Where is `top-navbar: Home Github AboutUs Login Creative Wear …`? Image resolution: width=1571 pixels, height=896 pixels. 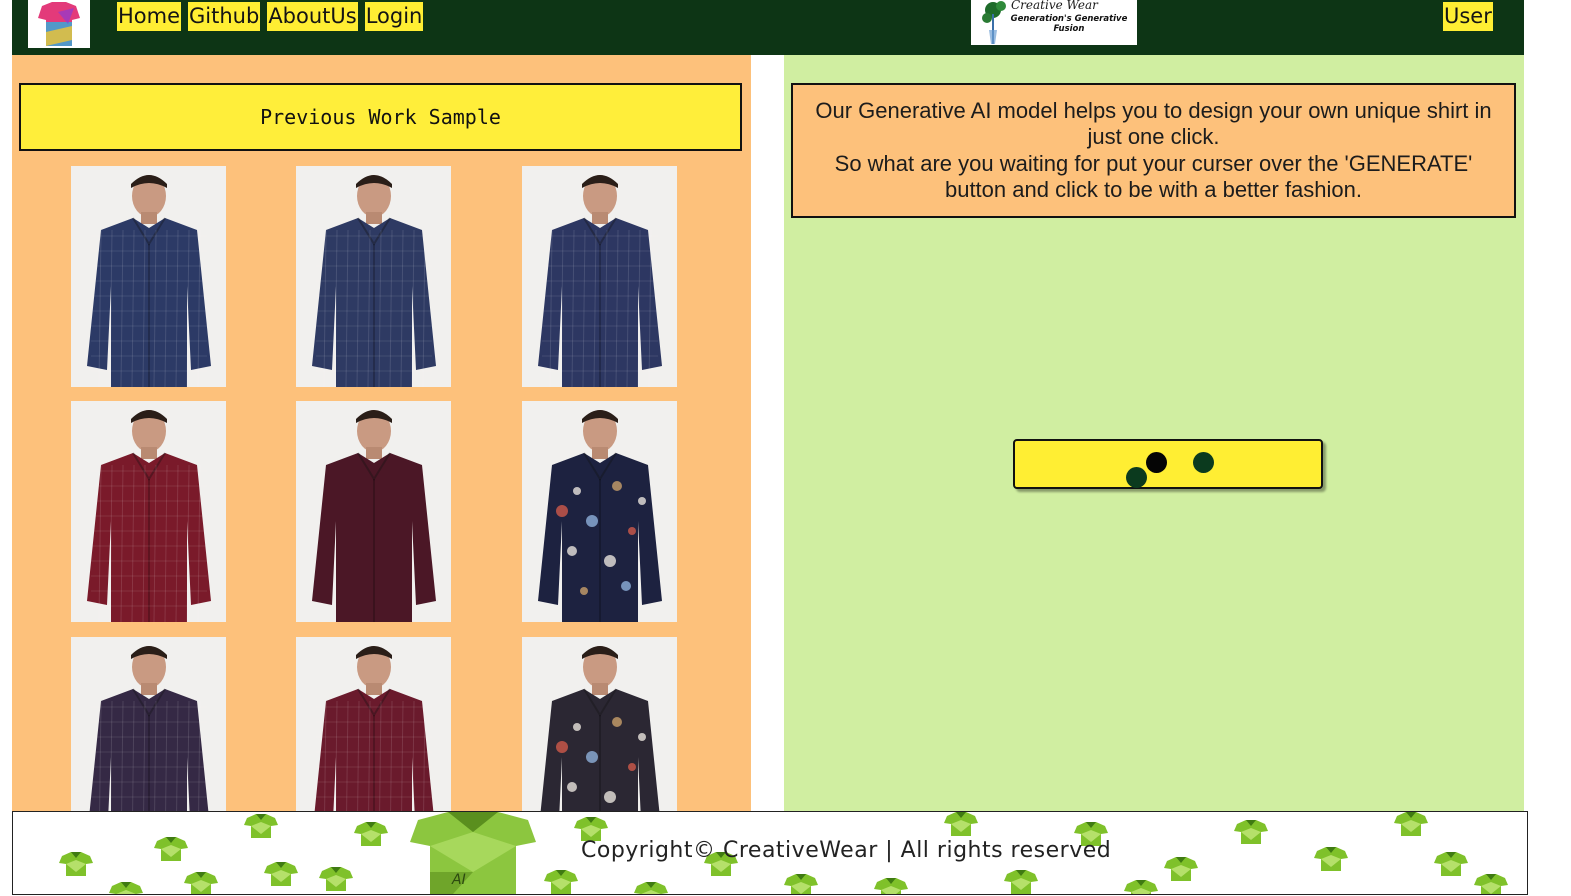 top-navbar: Home Github AboutUs Login Creative Wear … is located at coordinates (768, 27).